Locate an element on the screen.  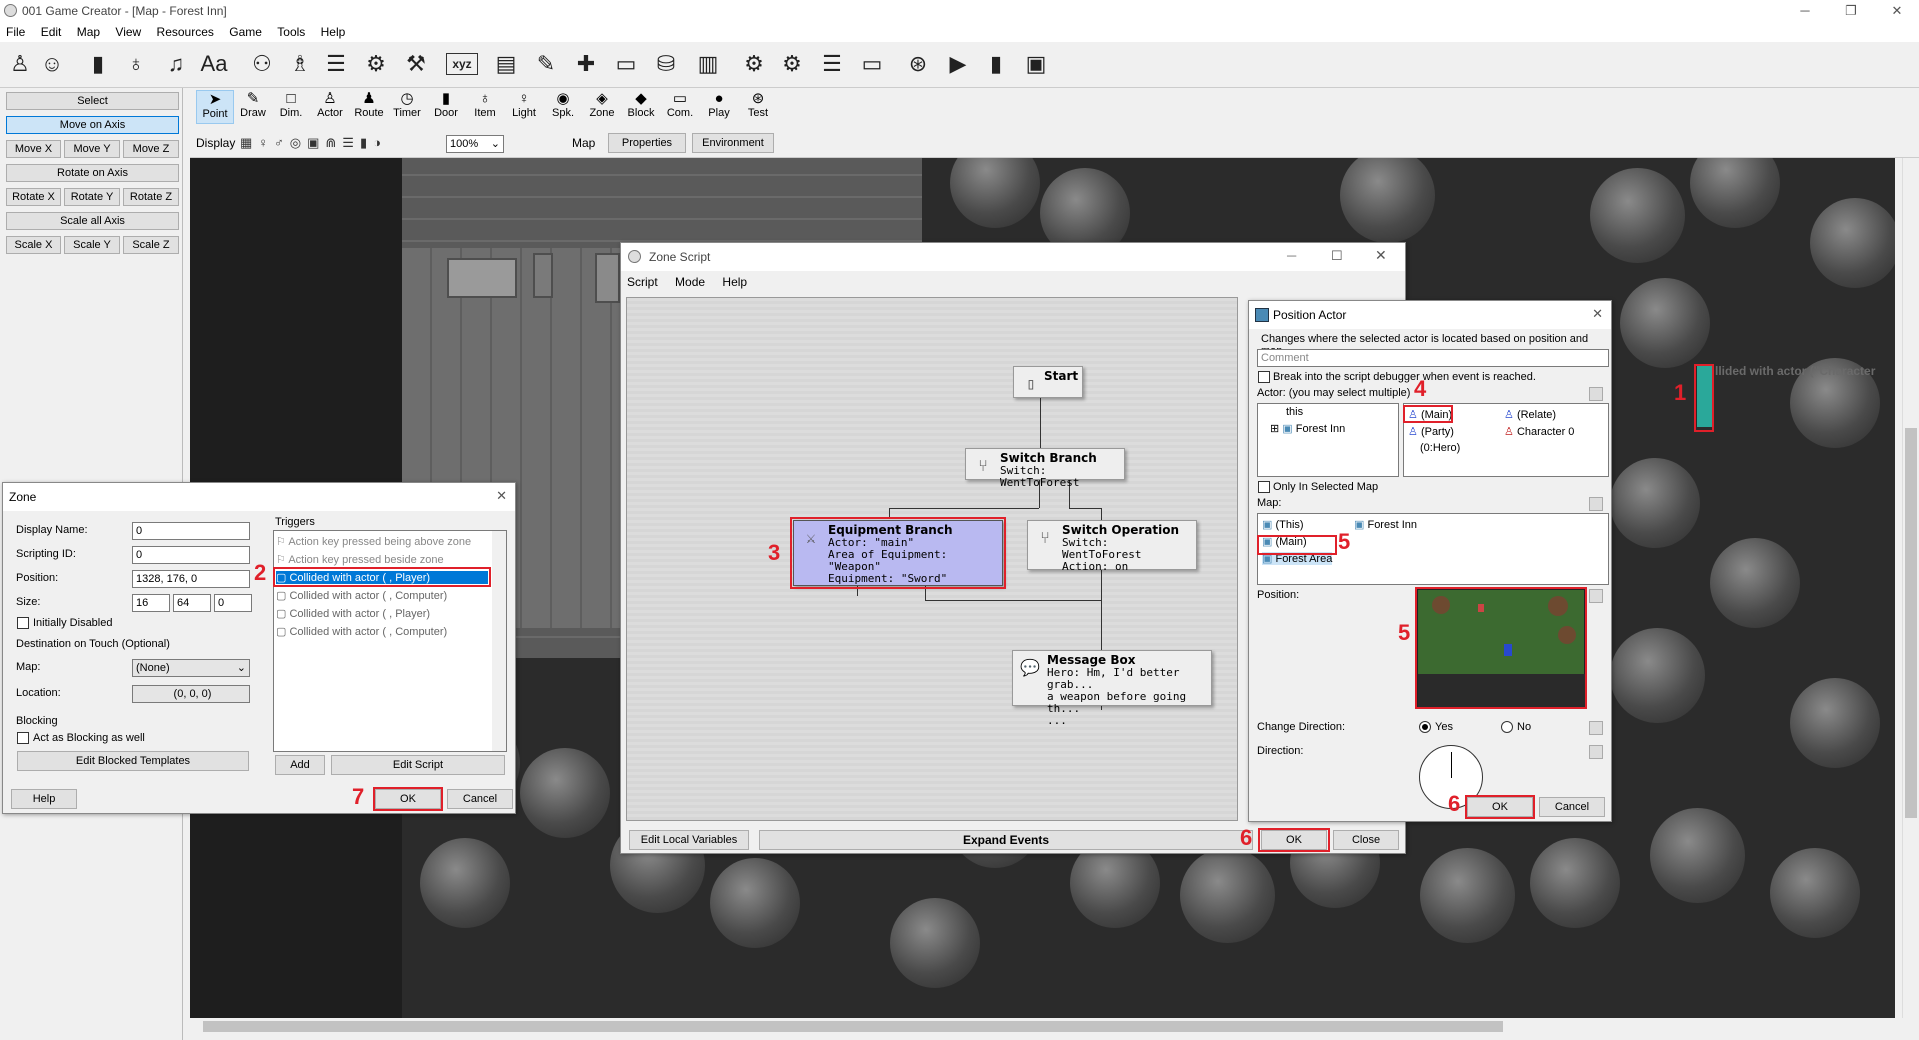
edit-blocked-templates-button: Edit Blocked Templates is located at coordinates (133, 761).